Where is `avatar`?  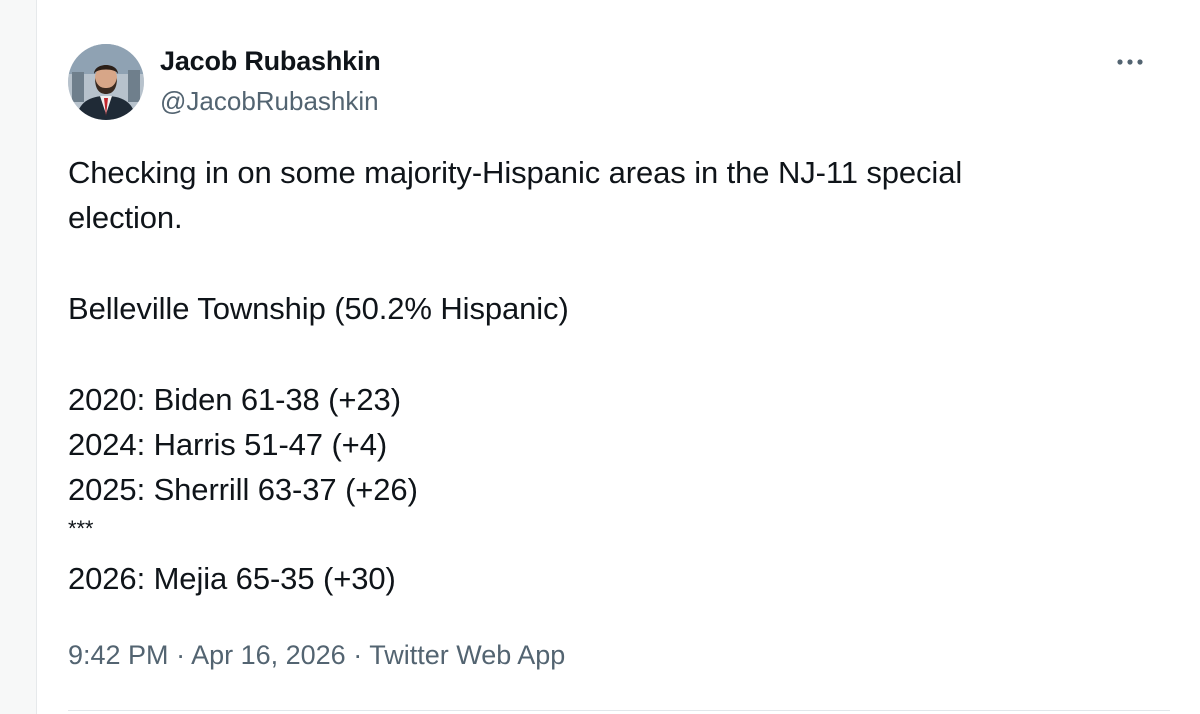
avatar is located at coordinates (106, 82).